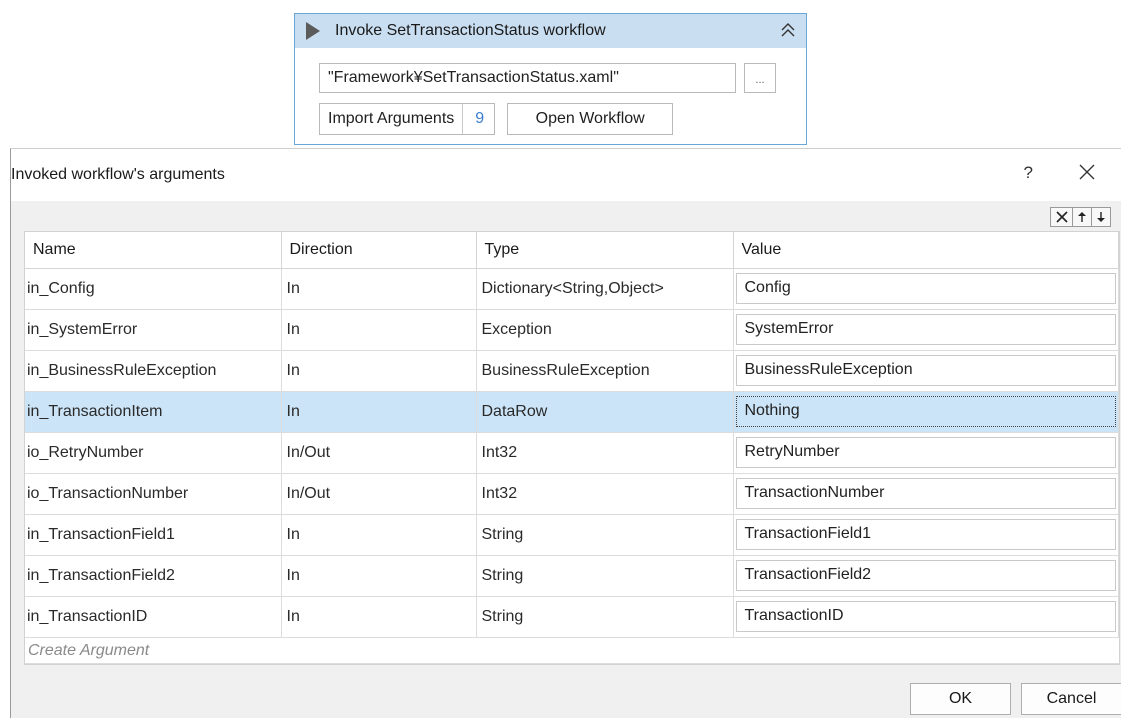 Image resolution: width=1121 pixels, height=718 pixels. What do you see at coordinates (153, 289) in the screenshot?
I see `argument-name: in_Config` at bounding box center [153, 289].